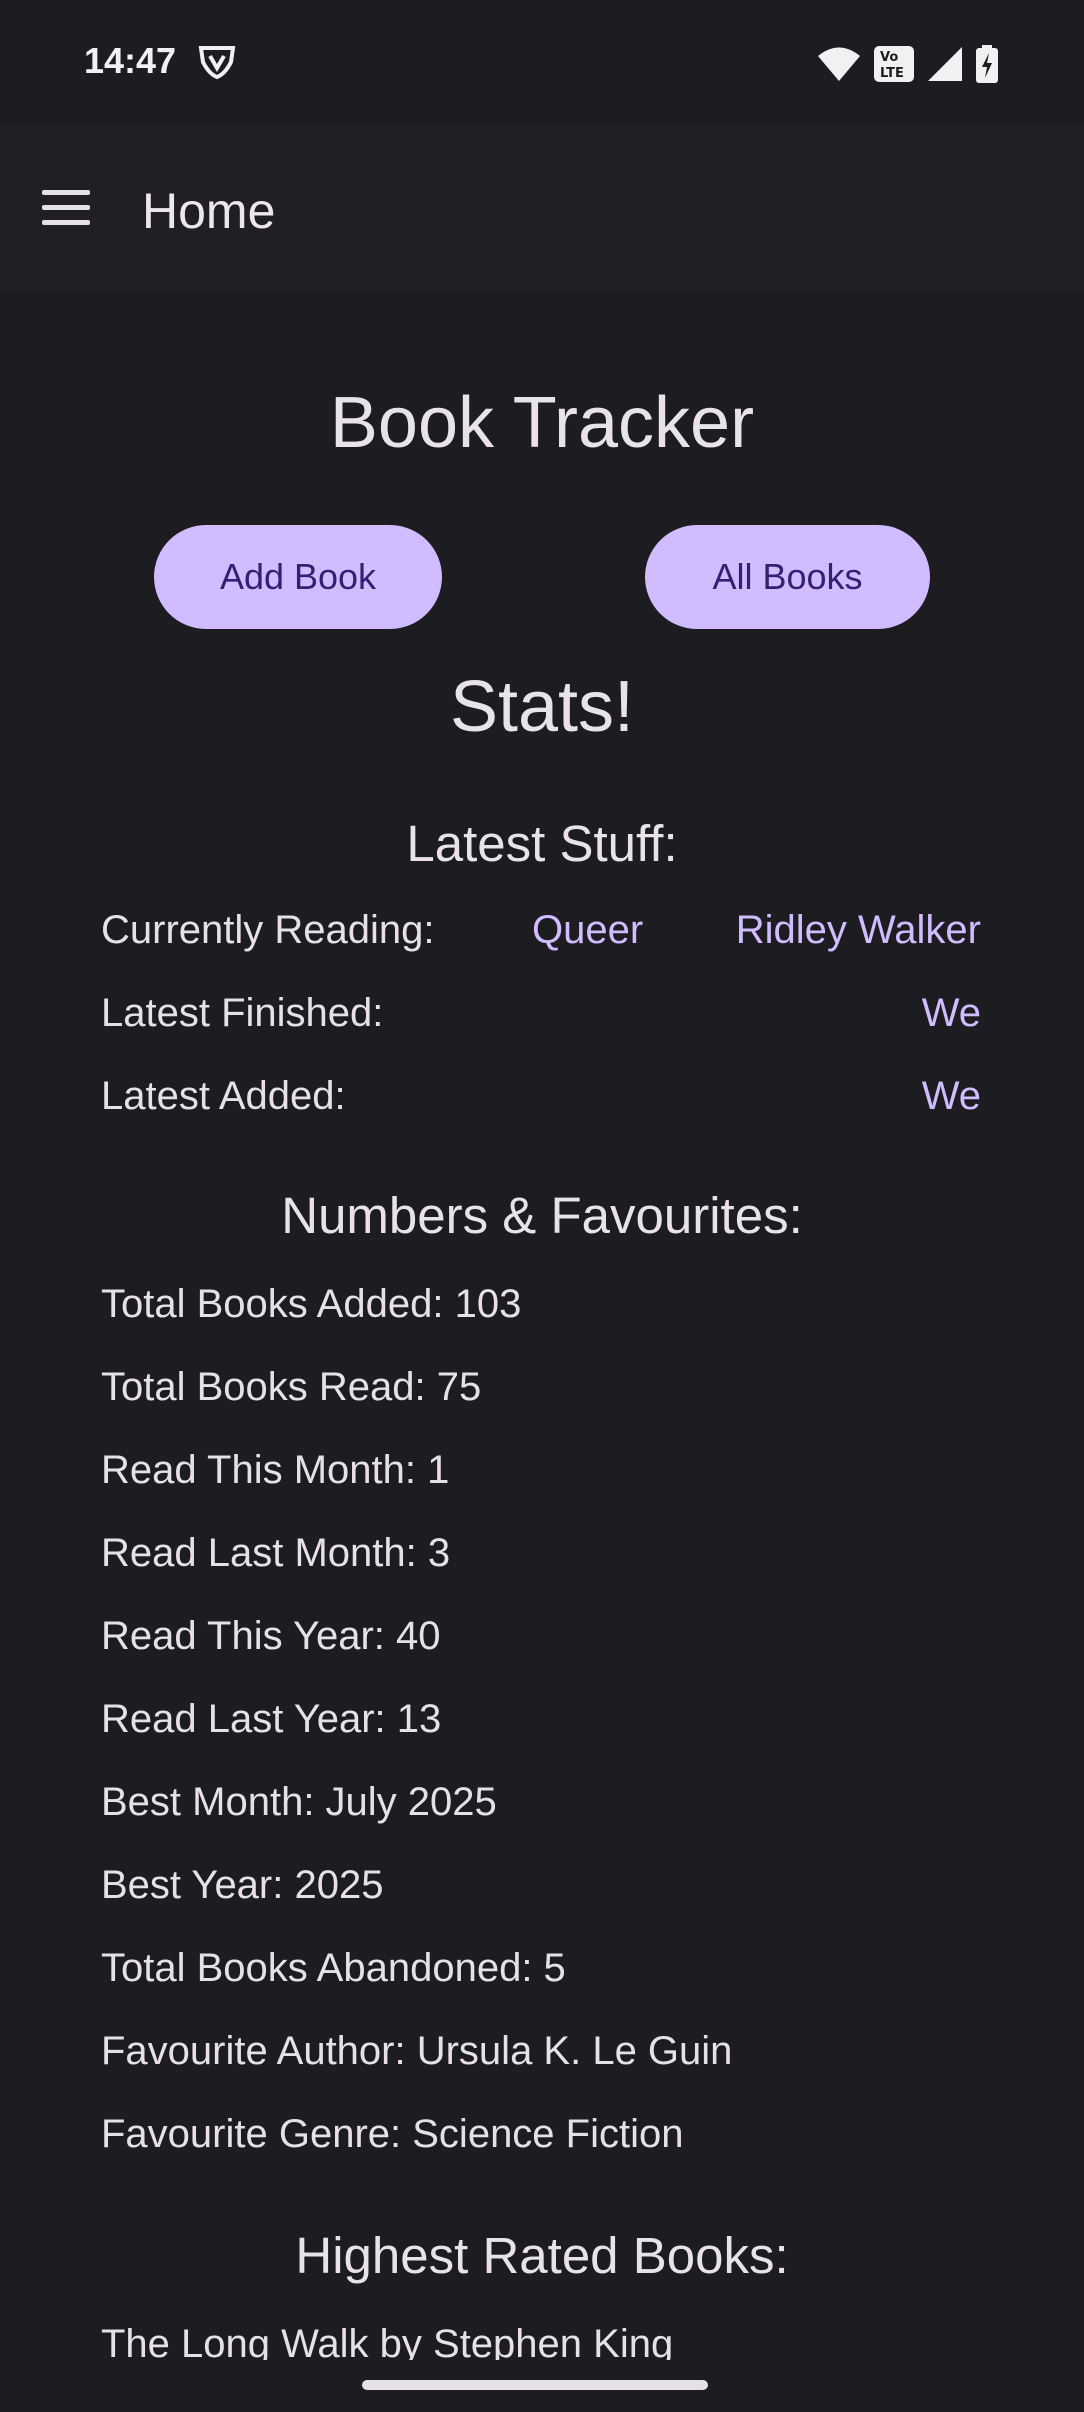 This screenshot has width=1084, height=2412. Describe the element at coordinates (298, 577) in the screenshot. I see `add-book-button: Add Book` at that location.